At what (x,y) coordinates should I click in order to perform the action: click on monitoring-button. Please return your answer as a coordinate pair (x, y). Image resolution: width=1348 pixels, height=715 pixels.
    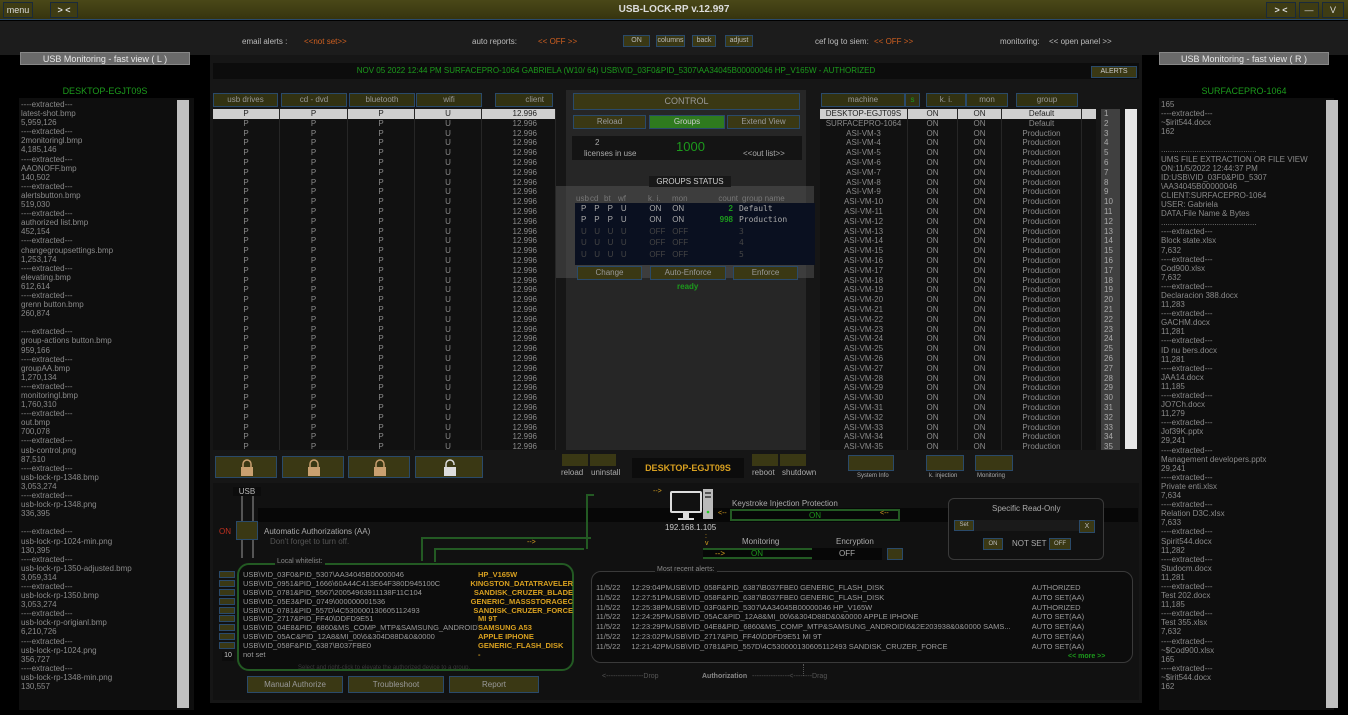
    Looking at the image, I should click on (994, 463).